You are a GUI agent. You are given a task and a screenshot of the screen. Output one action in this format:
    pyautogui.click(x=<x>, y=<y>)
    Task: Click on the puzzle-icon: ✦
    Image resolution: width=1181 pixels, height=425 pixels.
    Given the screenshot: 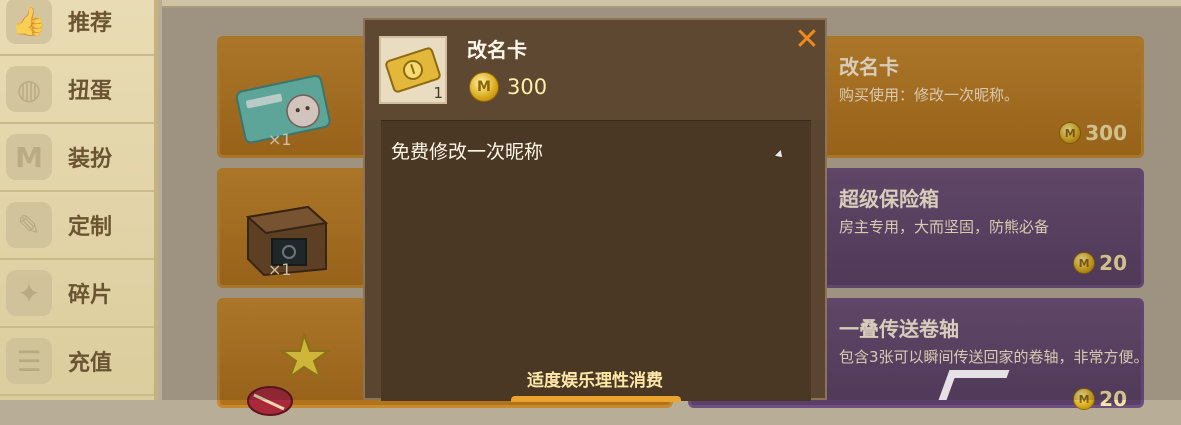 What is the action you would take?
    pyautogui.click(x=29, y=293)
    